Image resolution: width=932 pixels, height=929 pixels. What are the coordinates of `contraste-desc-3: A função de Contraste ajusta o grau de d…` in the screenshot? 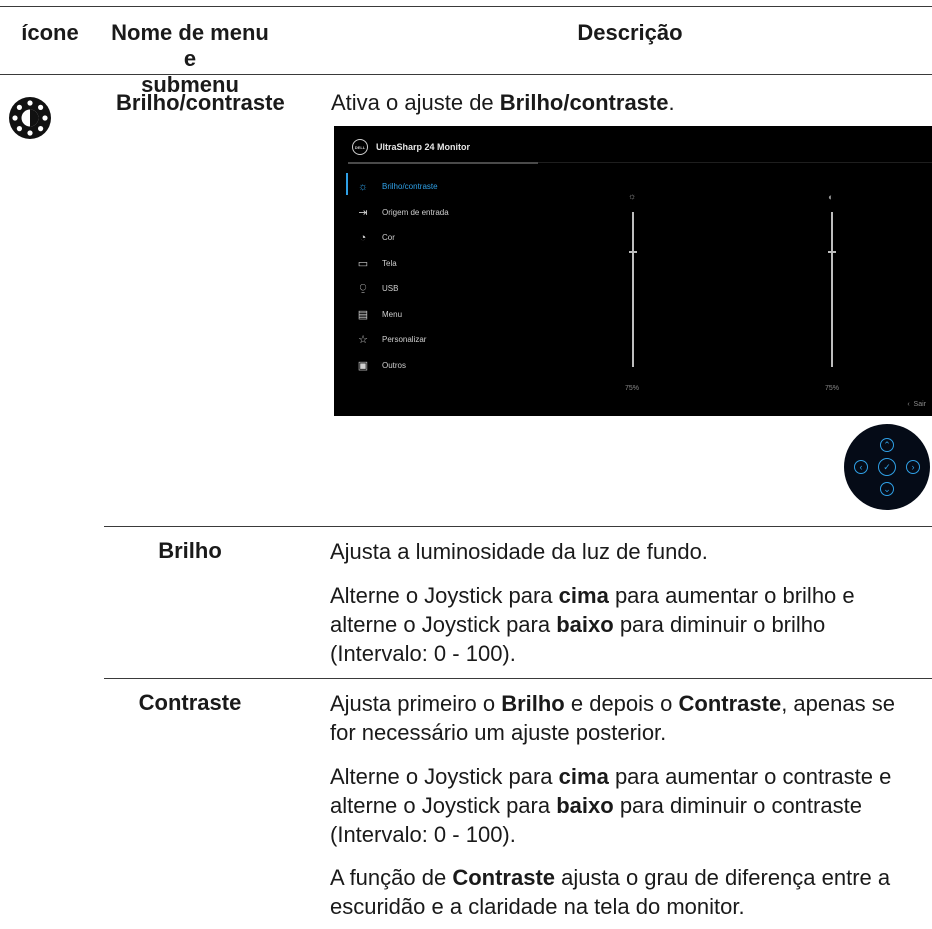 It's located at (620, 892).